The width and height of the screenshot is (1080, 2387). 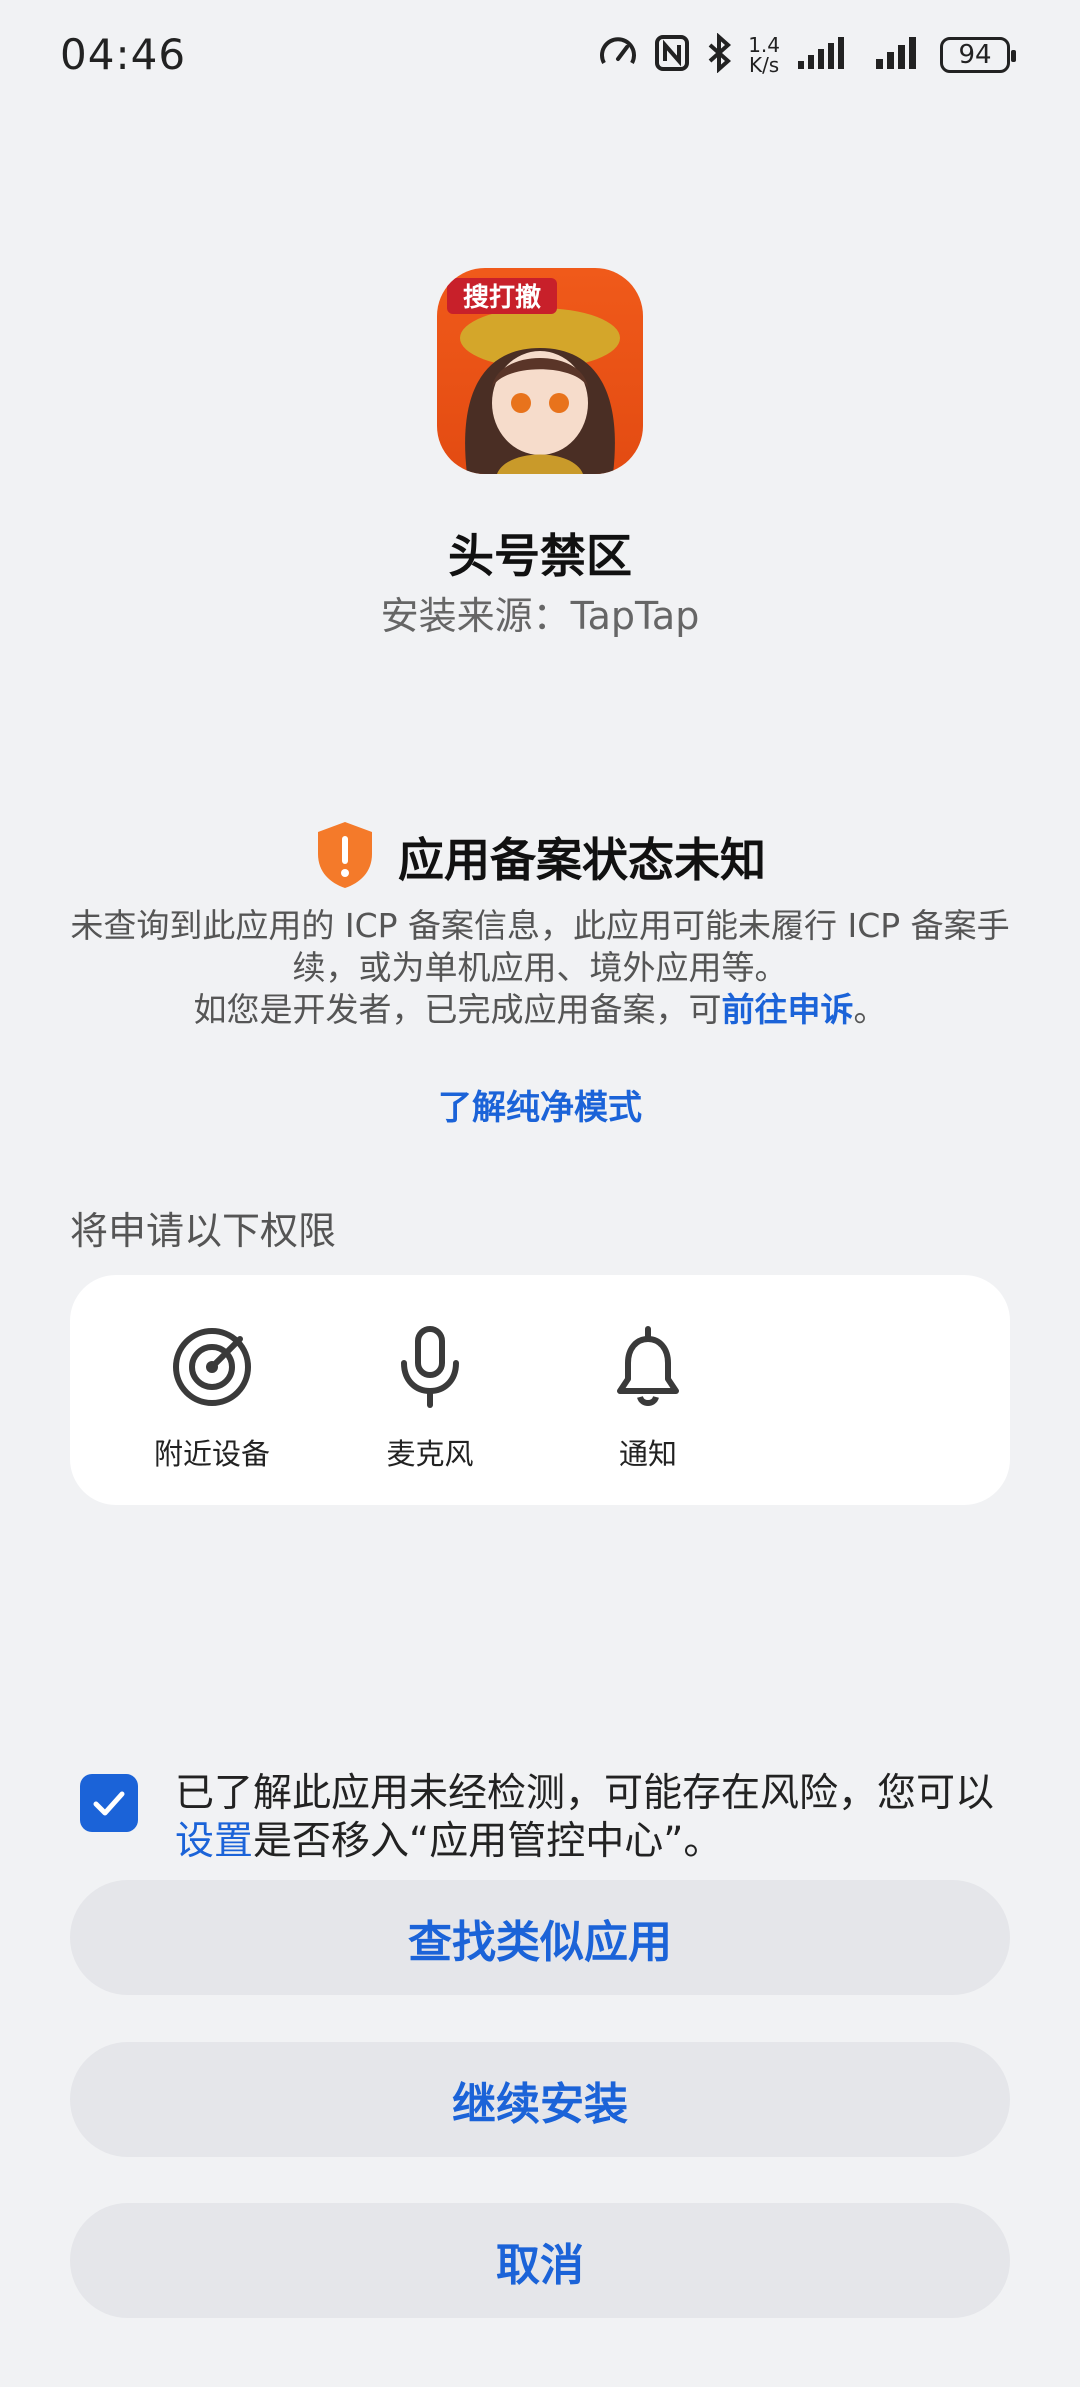 I want to click on permission-label: 麦克风, so click(x=430, y=1454).